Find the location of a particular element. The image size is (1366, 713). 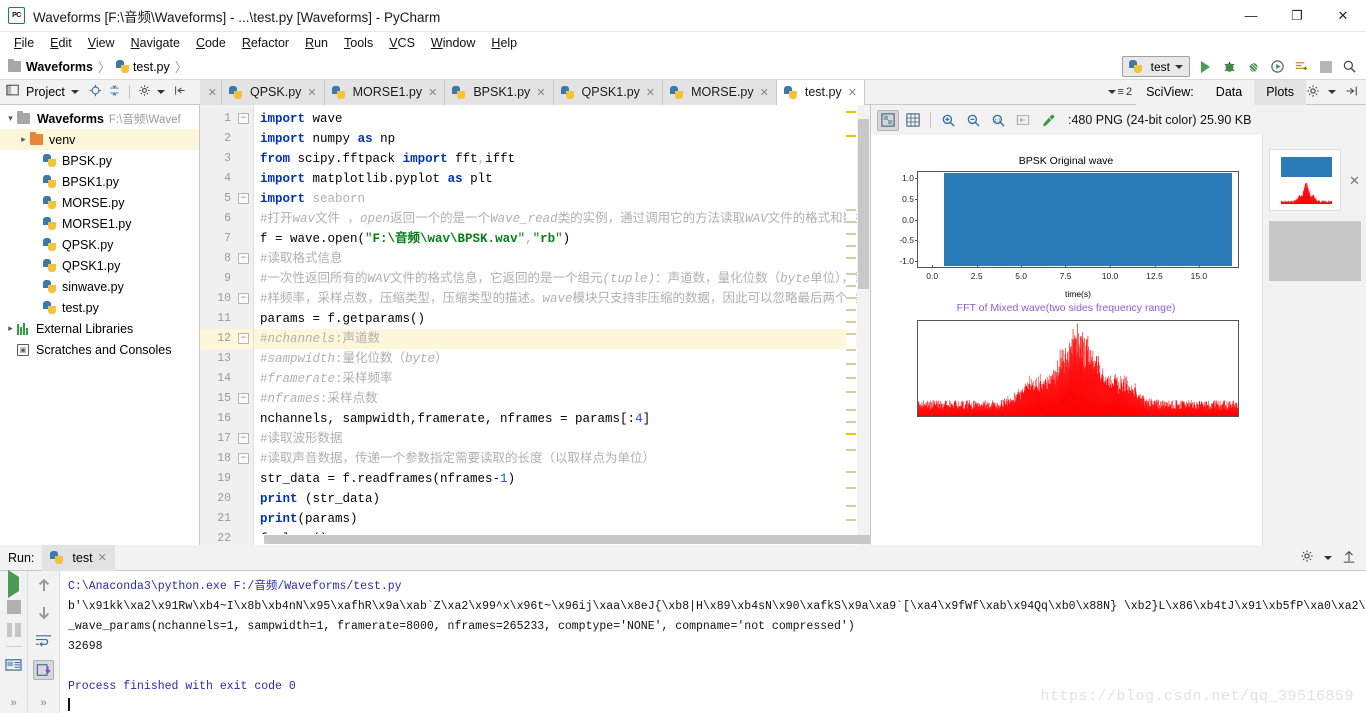

code-line: import matplotlib.pyplot as plt is located at coordinates (562, 179).